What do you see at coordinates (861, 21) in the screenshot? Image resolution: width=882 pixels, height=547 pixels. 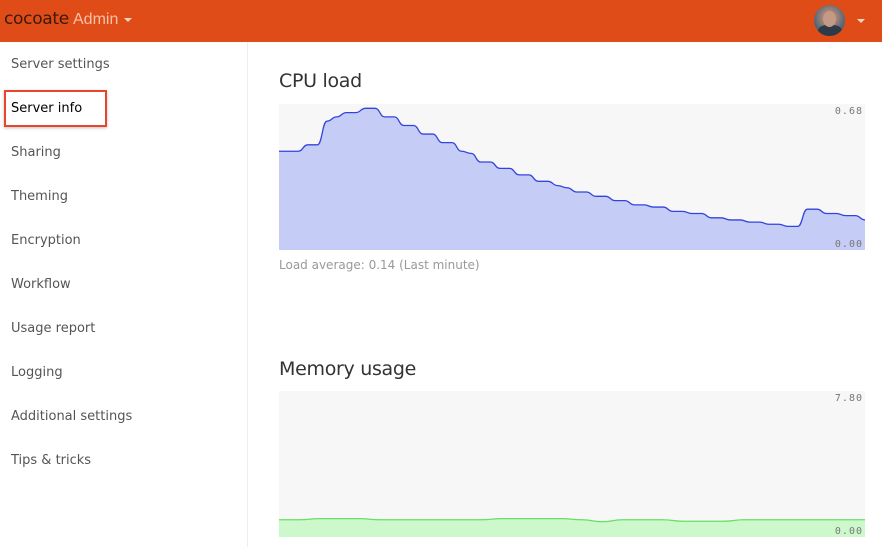 I see `user-menu-chevron-down-icon` at bounding box center [861, 21].